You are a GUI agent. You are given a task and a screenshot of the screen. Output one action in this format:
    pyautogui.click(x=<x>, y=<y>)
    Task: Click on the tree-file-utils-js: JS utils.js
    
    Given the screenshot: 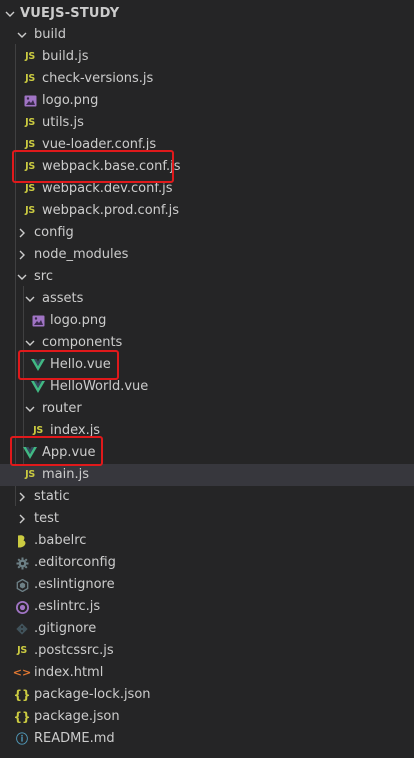 What is the action you would take?
    pyautogui.click(x=207, y=123)
    